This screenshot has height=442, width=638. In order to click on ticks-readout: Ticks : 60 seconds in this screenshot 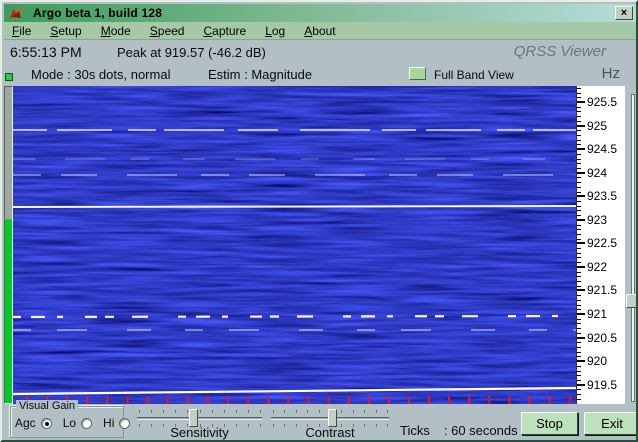, I will do `click(459, 430)`.